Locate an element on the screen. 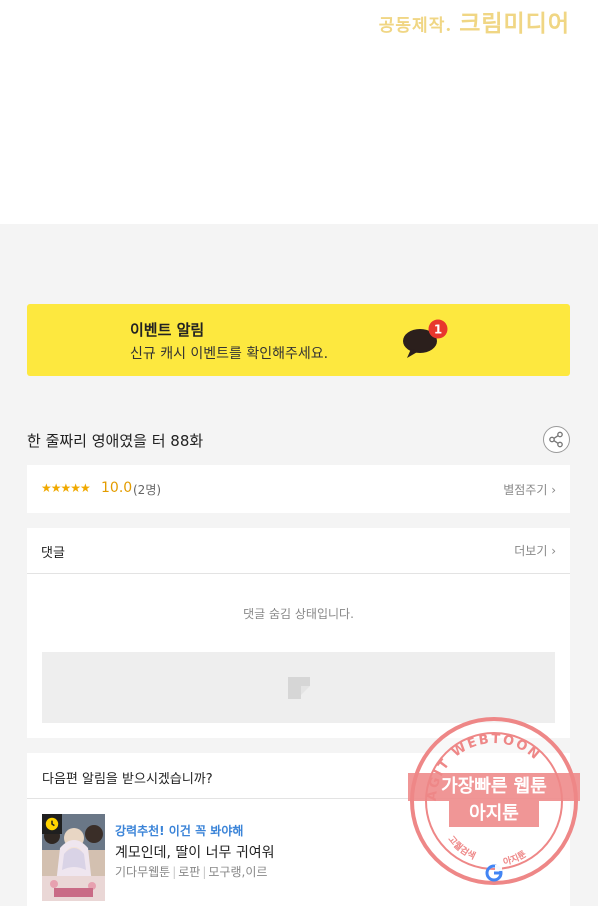  share-icon is located at coordinates (556, 439).